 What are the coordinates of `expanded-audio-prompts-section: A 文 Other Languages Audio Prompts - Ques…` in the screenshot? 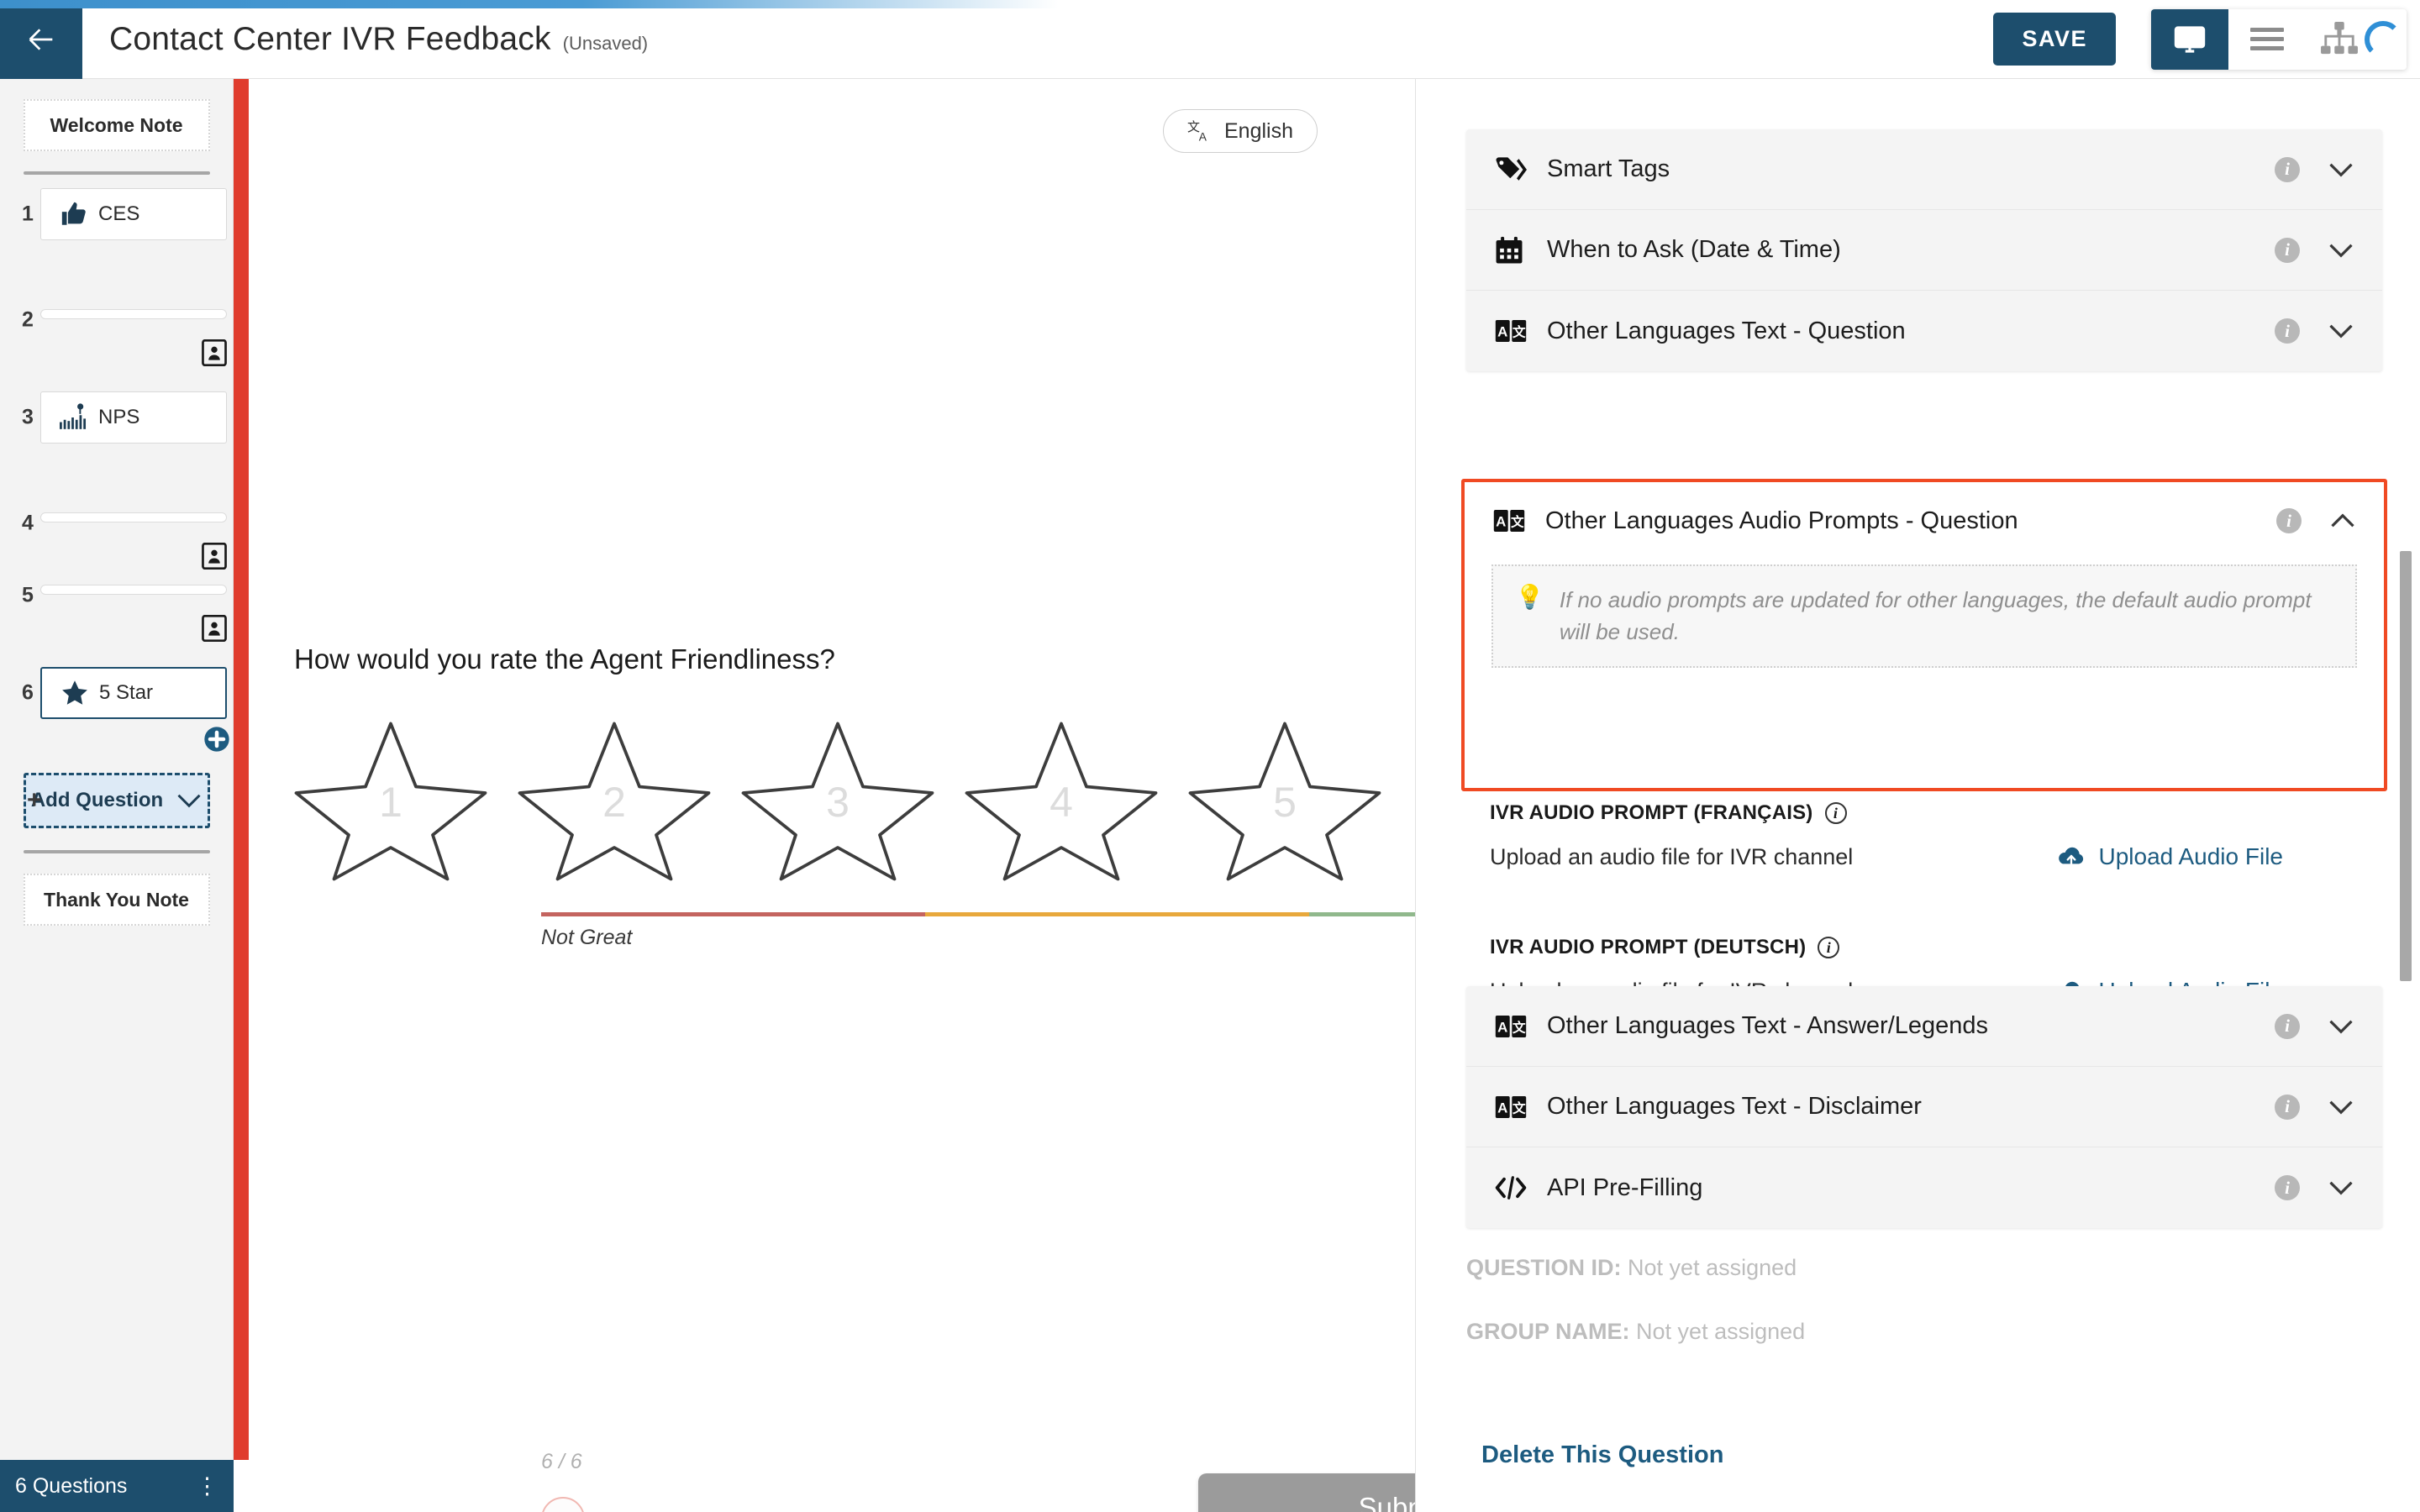 It's located at (1924, 635).